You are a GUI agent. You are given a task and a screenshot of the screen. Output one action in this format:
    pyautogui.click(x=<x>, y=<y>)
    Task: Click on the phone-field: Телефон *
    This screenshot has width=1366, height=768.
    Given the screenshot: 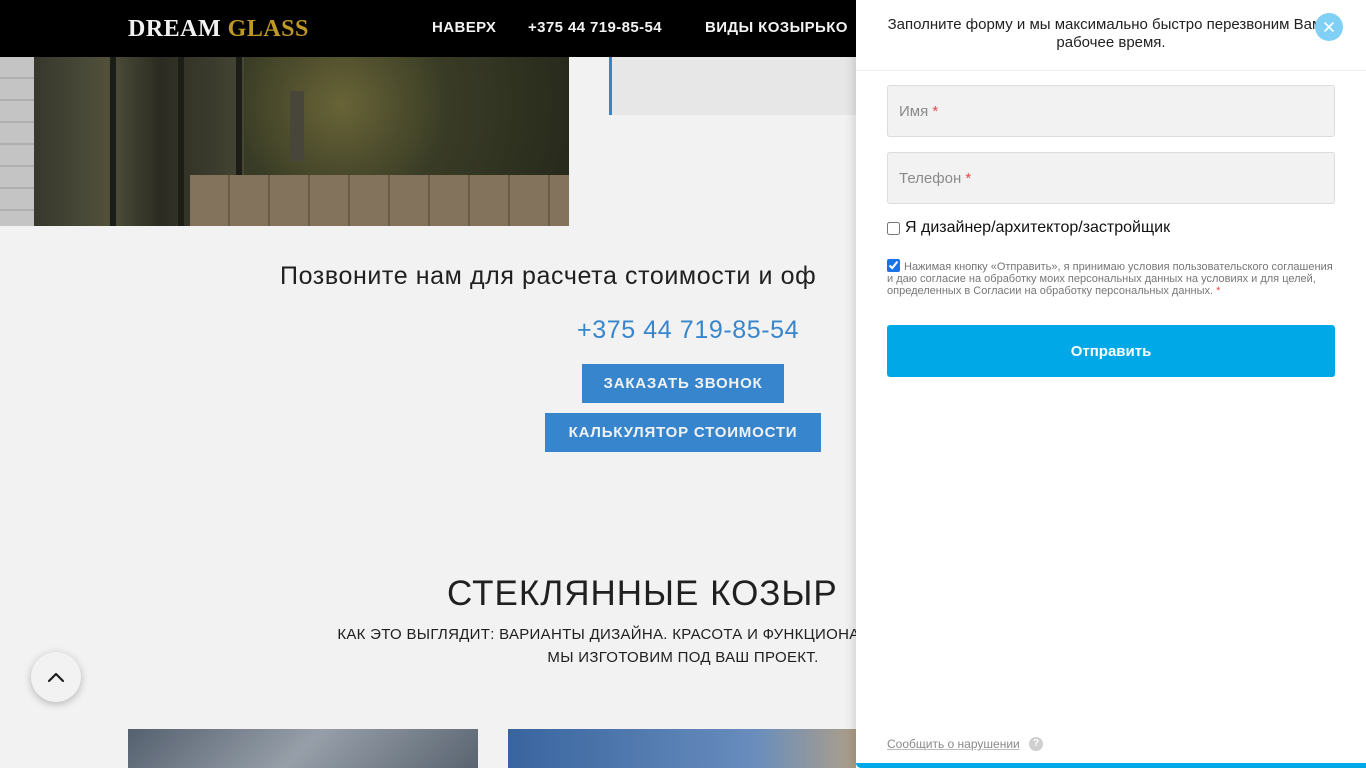 What is the action you would take?
    pyautogui.click(x=1111, y=178)
    